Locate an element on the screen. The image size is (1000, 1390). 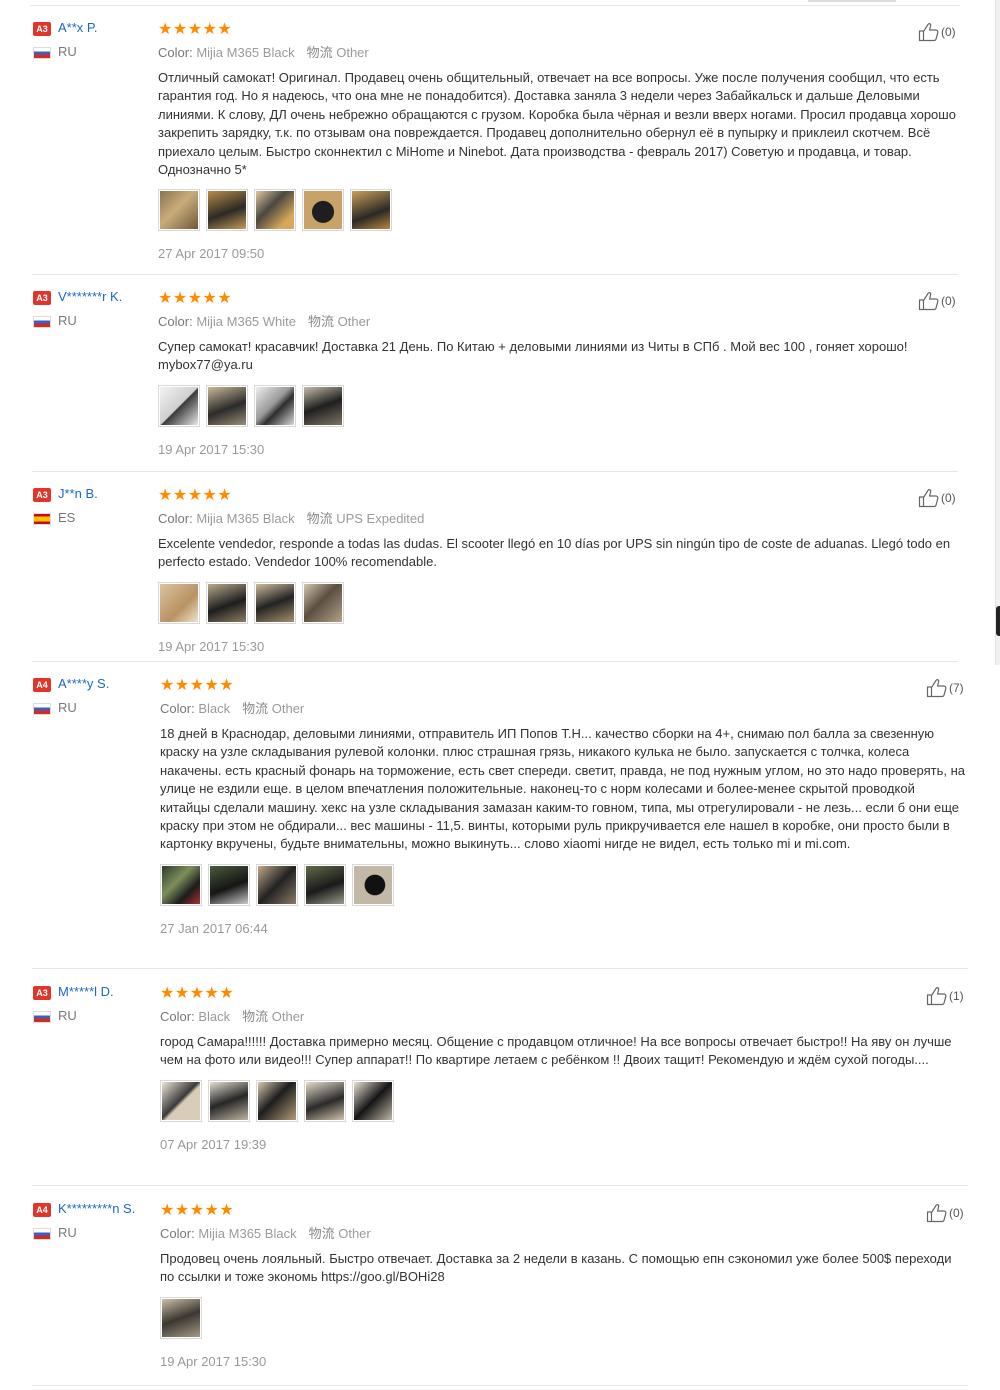
scrollbar-track is located at coordinates (997, 332).